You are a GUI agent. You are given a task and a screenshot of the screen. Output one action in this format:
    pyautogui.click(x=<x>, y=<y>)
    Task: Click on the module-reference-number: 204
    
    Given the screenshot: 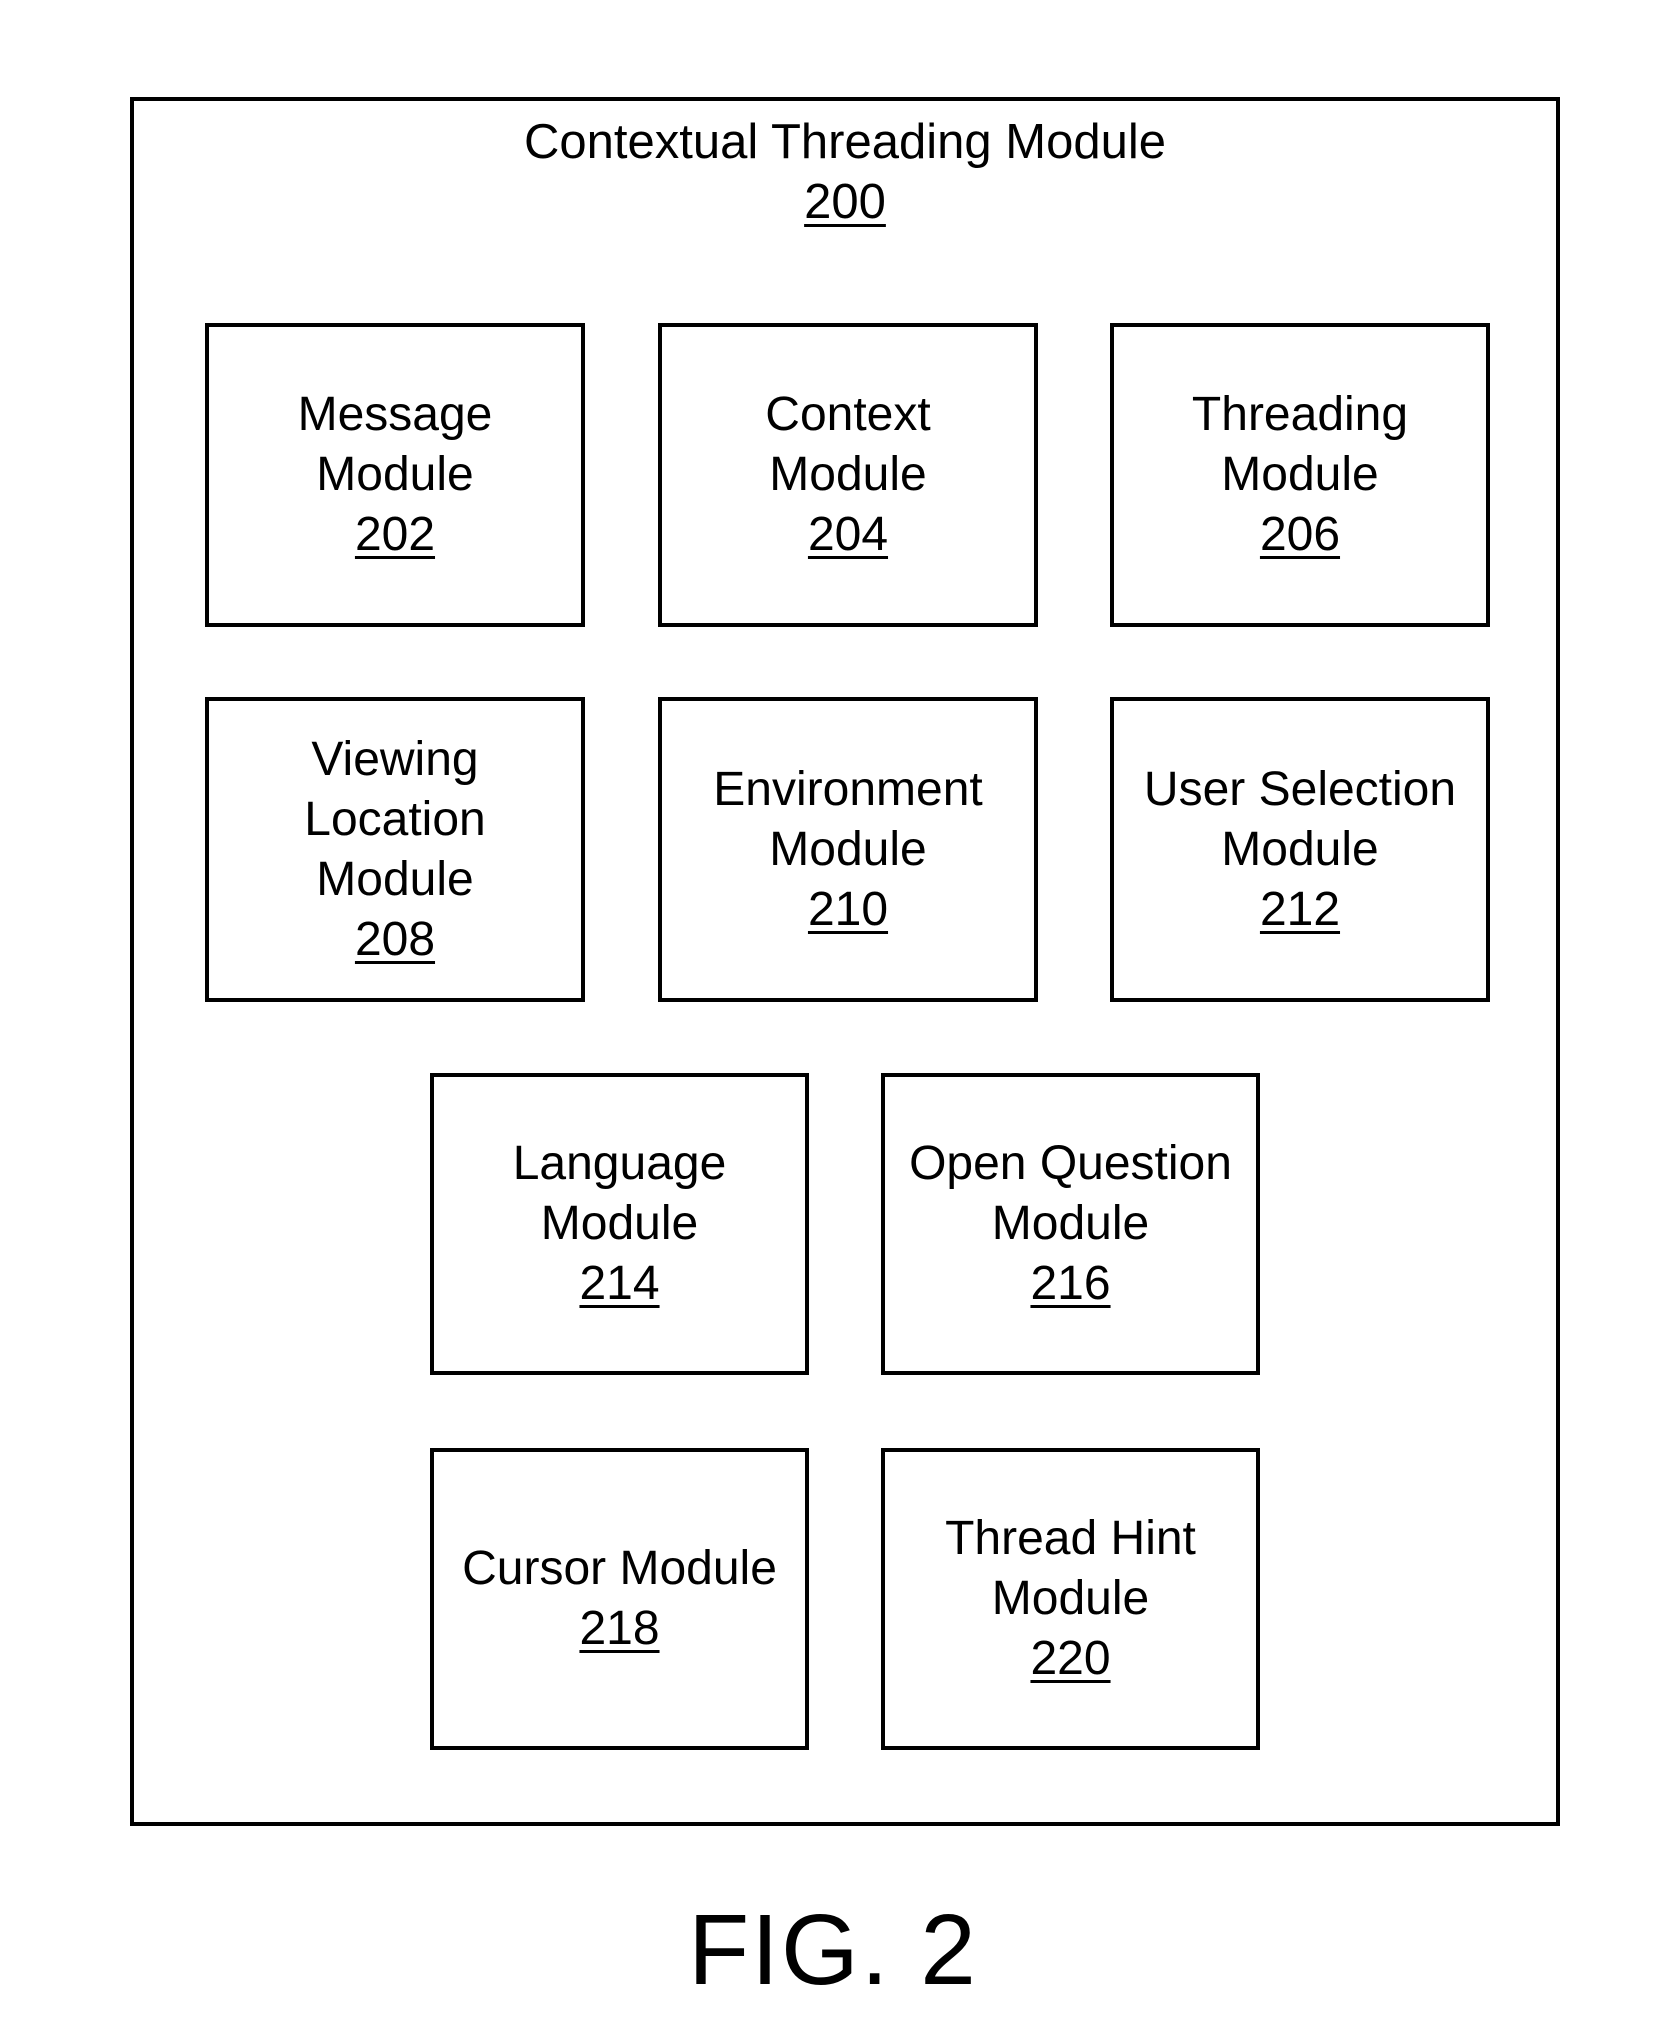 What is the action you would take?
    pyautogui.click(x=848, y=534)
    